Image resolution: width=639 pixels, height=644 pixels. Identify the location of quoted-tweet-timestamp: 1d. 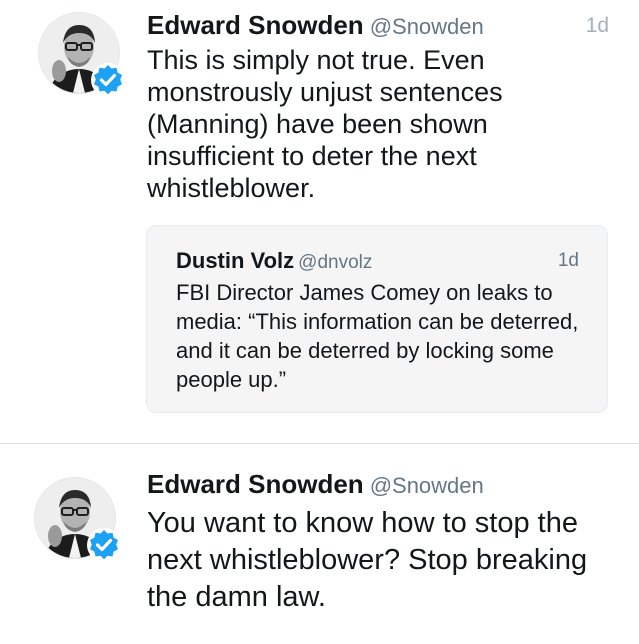
(568, 260).